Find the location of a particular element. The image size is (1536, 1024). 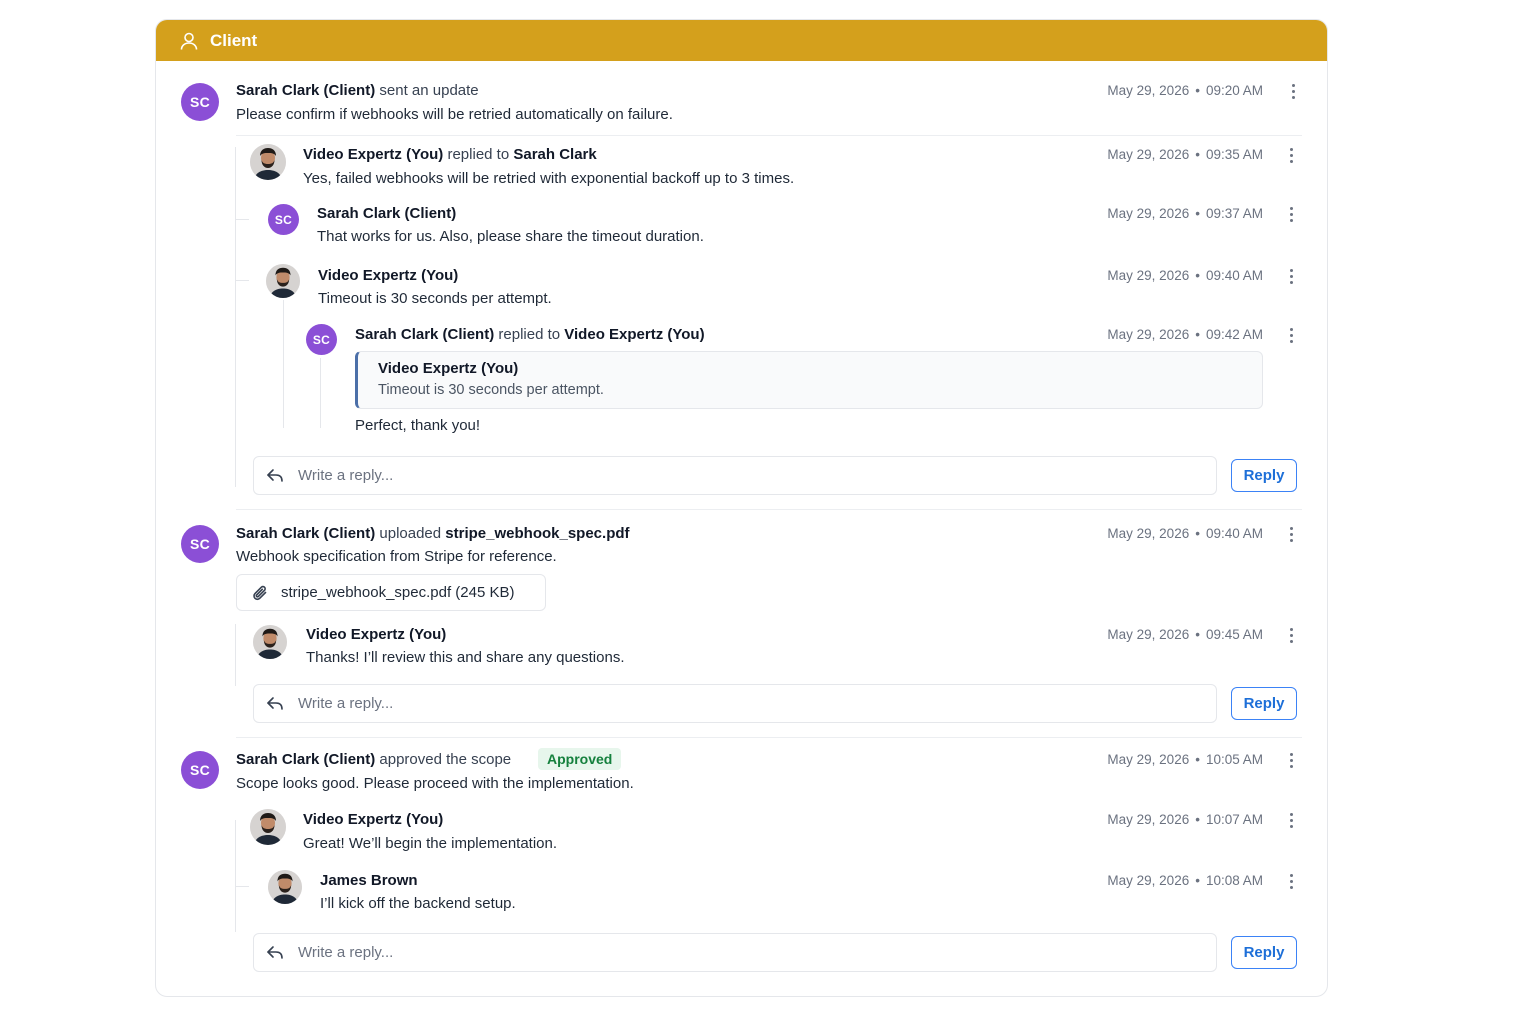

time: 09:42 AM is located at coordinates (1234, 334).